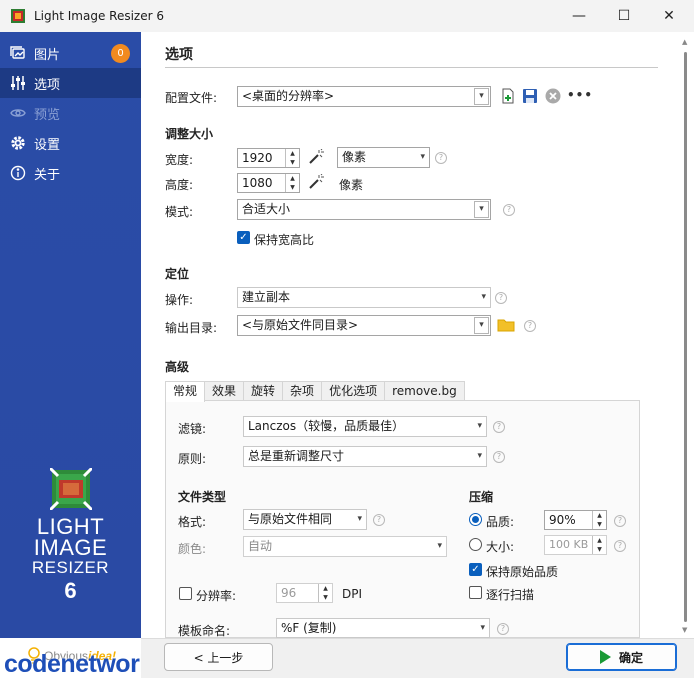 This screenshot has height=678, width=694. Describe the element at coordinates (383, 628) in the screenshot. I see `template-select: %F (复制) ▾` at that location.